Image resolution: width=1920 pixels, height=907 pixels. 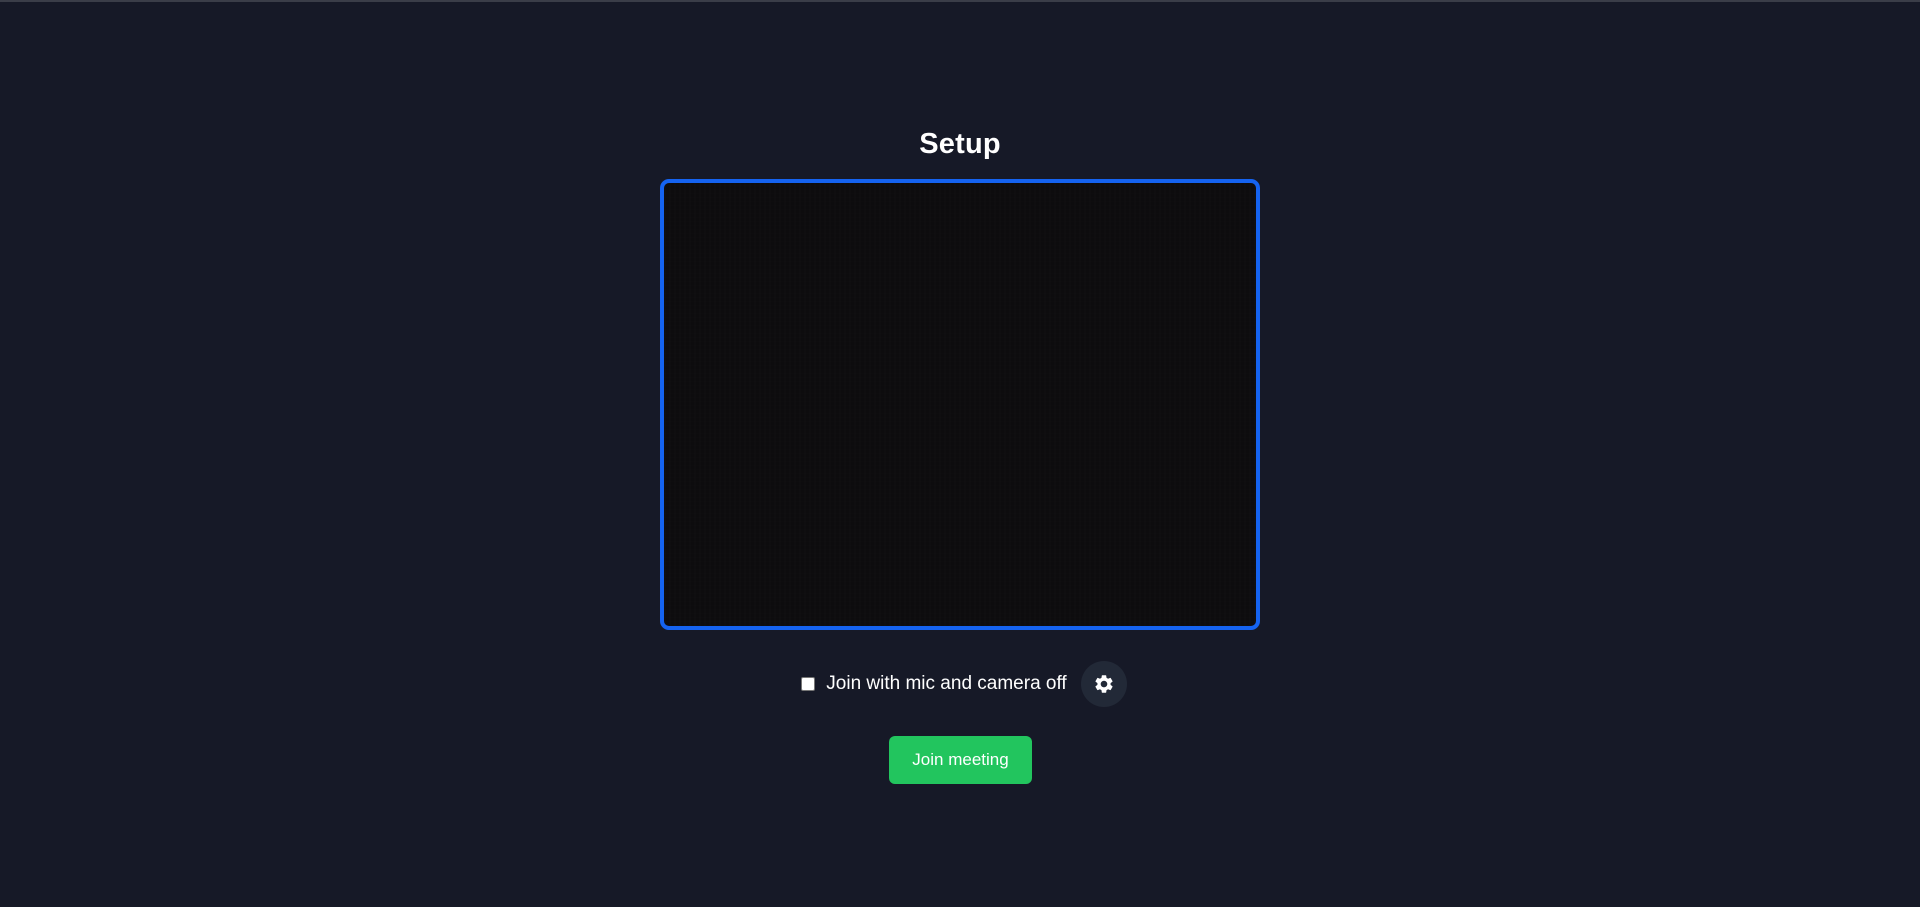 What do you see at coordinates (960, 144) in the screenshot?
I see `page-title: Setup` at bounding box center [960, 144].